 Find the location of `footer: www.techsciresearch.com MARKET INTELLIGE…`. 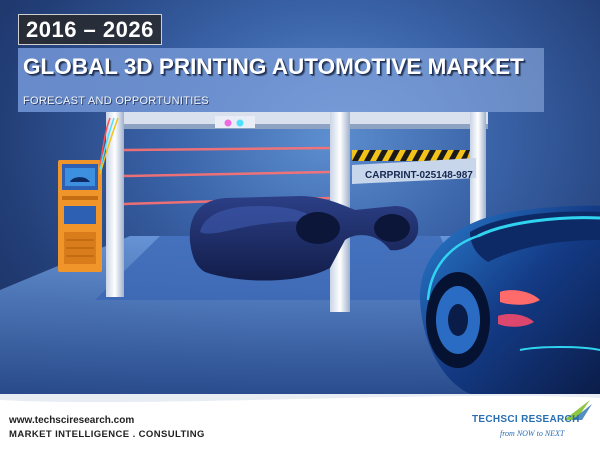

footer: www.techsciresearch.com MARKET INTELLIGE… is located at coordinates (300, 422).